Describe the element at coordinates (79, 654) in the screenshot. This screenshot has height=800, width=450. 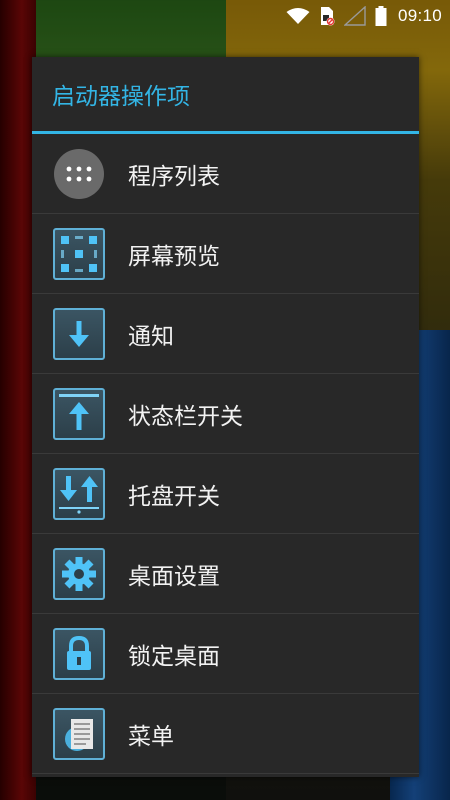
I see `lock-icon` at that location.